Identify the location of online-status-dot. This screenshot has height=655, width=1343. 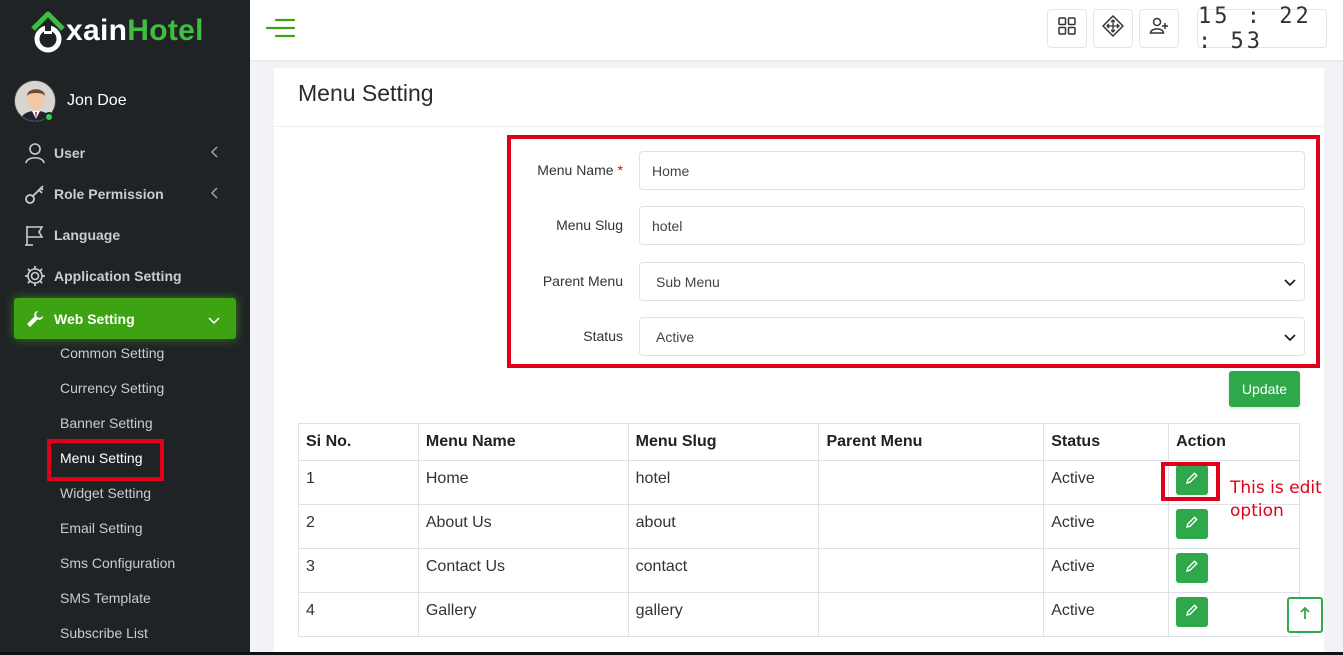
(49, 117).